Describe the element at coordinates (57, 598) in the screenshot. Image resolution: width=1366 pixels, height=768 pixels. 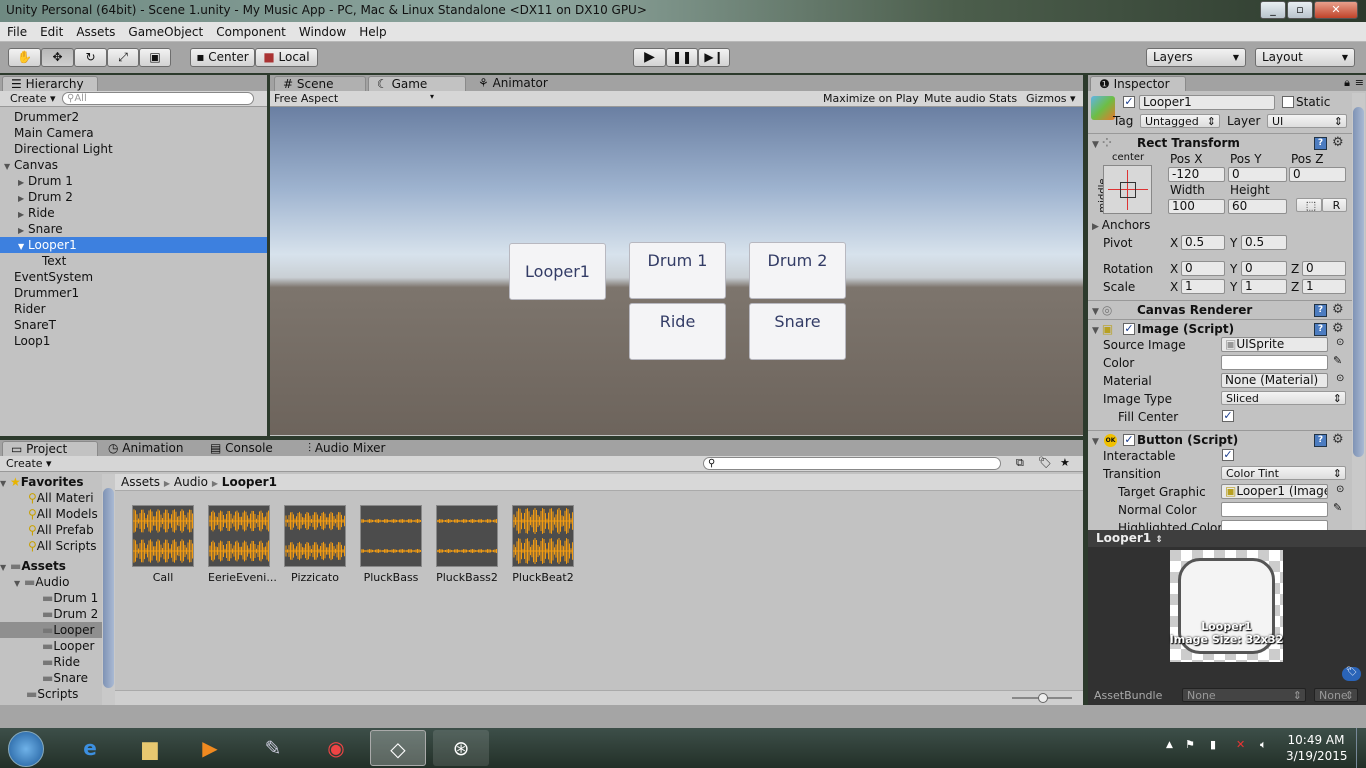
I see `audio-subfolder: ▬Drum 1` at that location.